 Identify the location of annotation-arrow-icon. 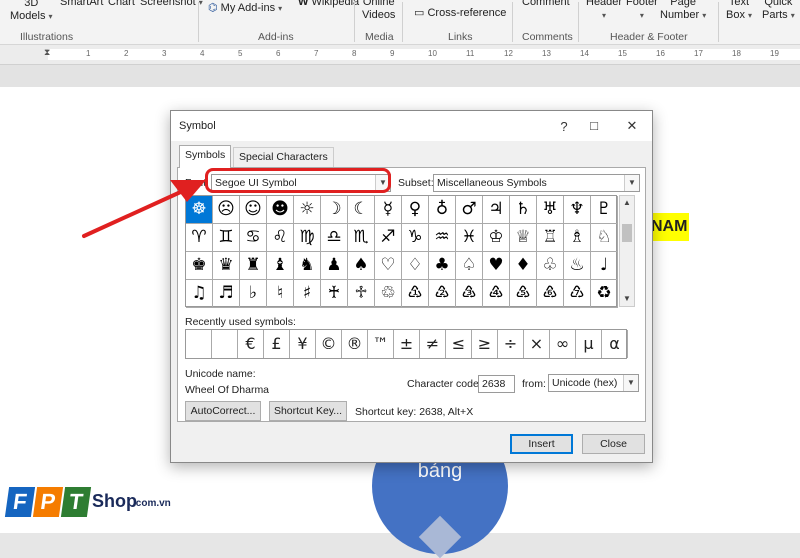
(144, 209).